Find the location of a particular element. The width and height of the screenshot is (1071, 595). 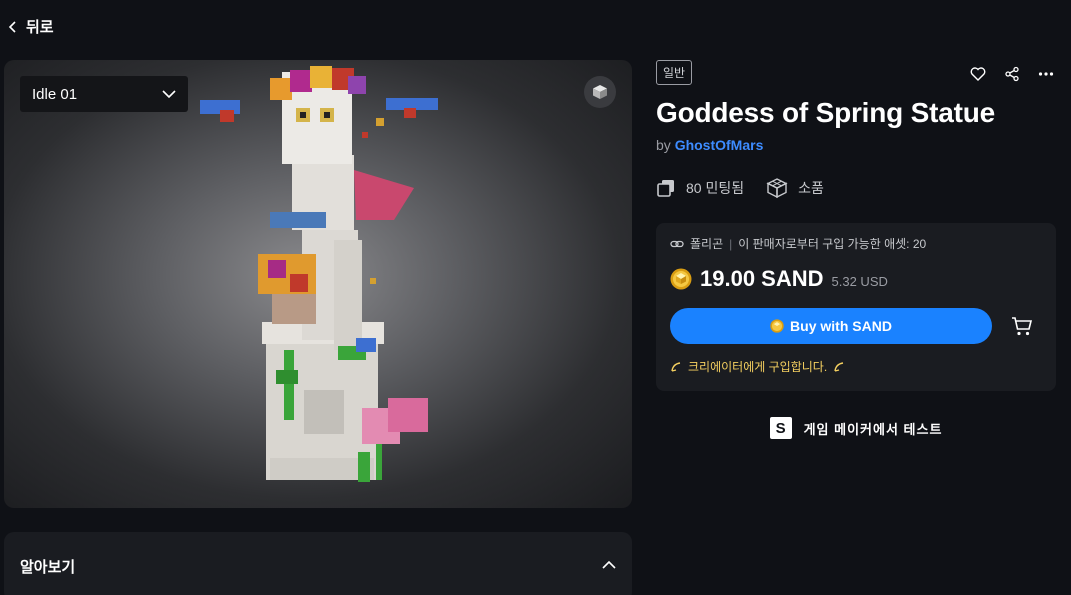

available-count: 이 판매자로부터 구입 가능한 애셋: 20 is located at coordinates (832, 244).